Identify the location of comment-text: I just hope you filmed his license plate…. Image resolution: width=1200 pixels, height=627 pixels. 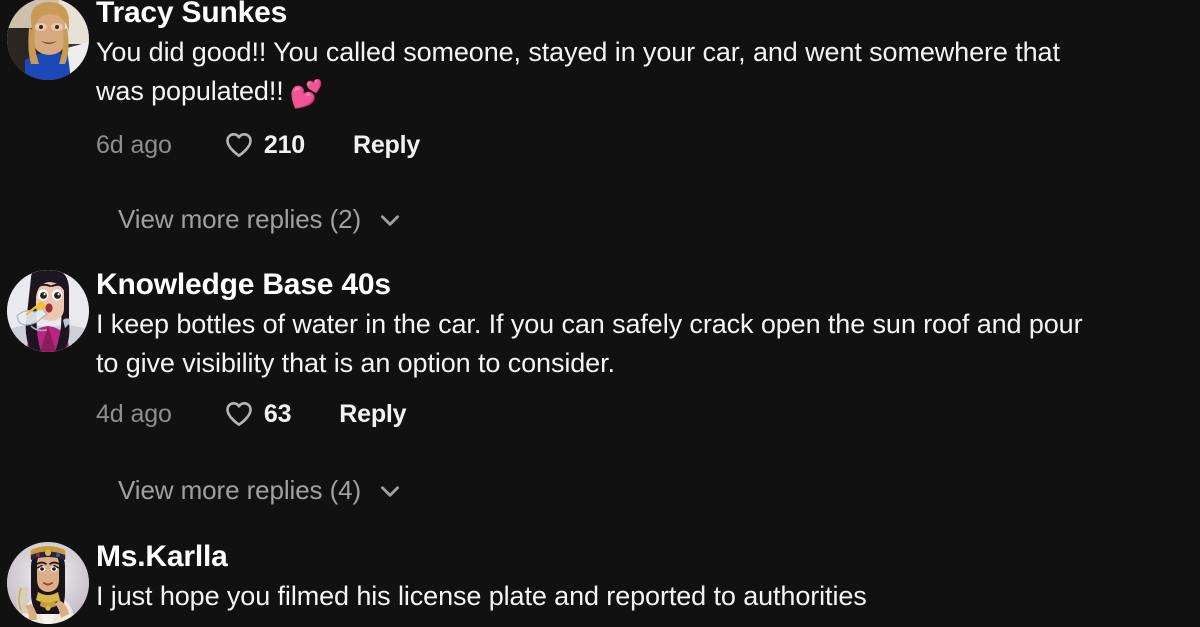
(603, 596).